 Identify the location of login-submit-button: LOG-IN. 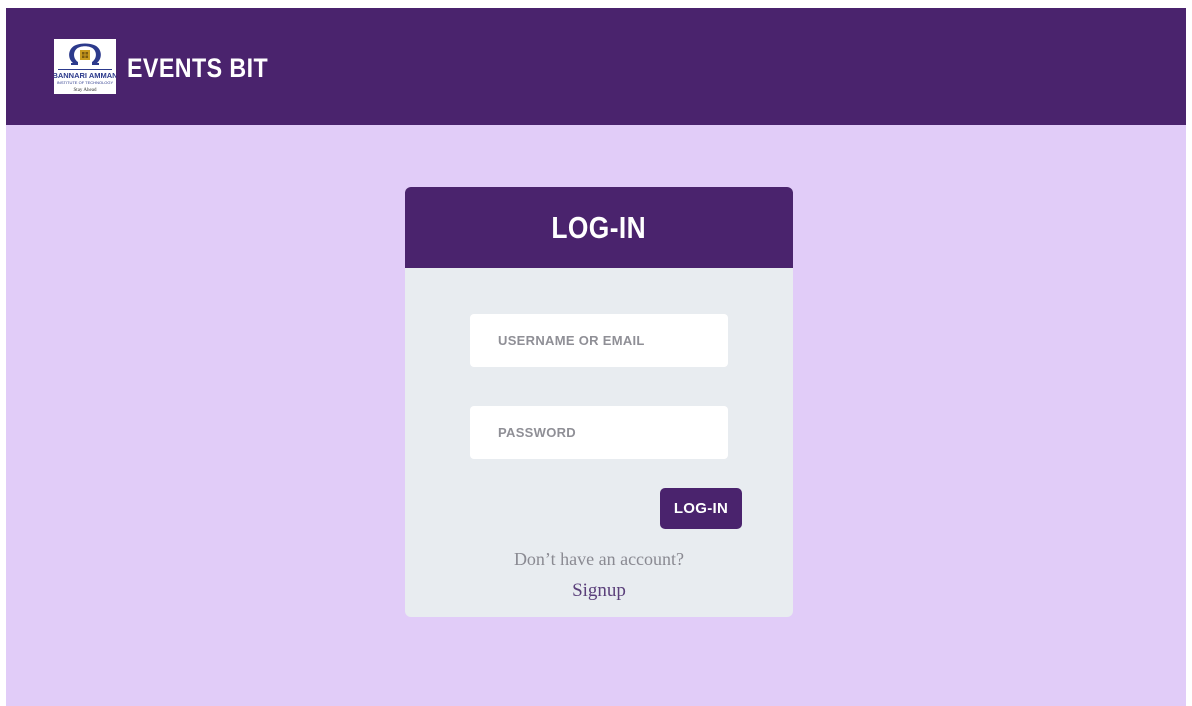
(701, 508).